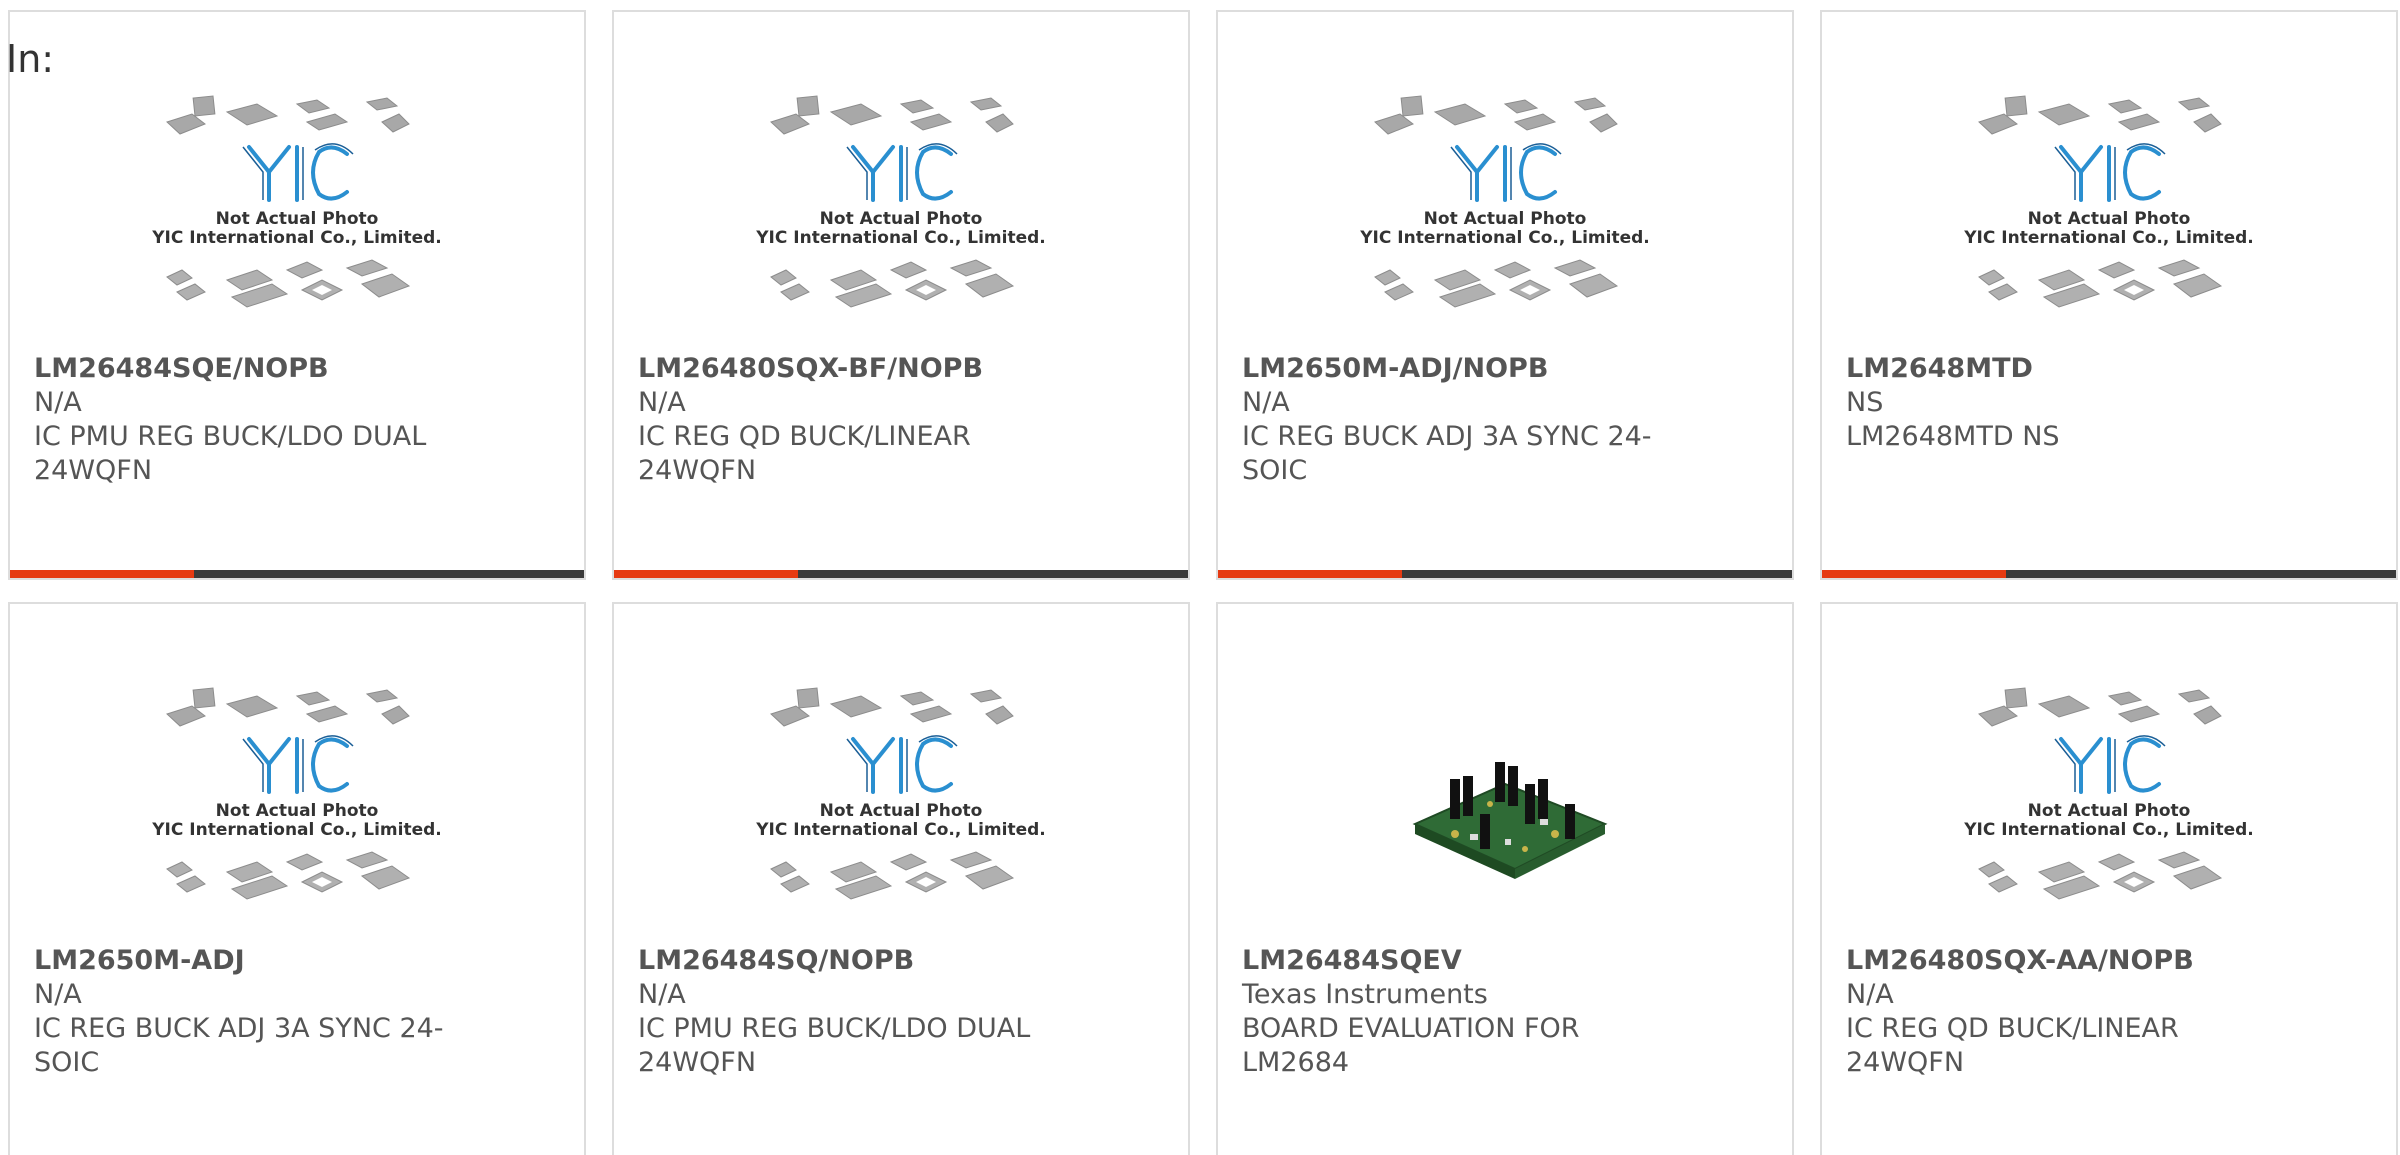  I want to click on part-number-link: LM2650M-ADJ, so click(297, 961).